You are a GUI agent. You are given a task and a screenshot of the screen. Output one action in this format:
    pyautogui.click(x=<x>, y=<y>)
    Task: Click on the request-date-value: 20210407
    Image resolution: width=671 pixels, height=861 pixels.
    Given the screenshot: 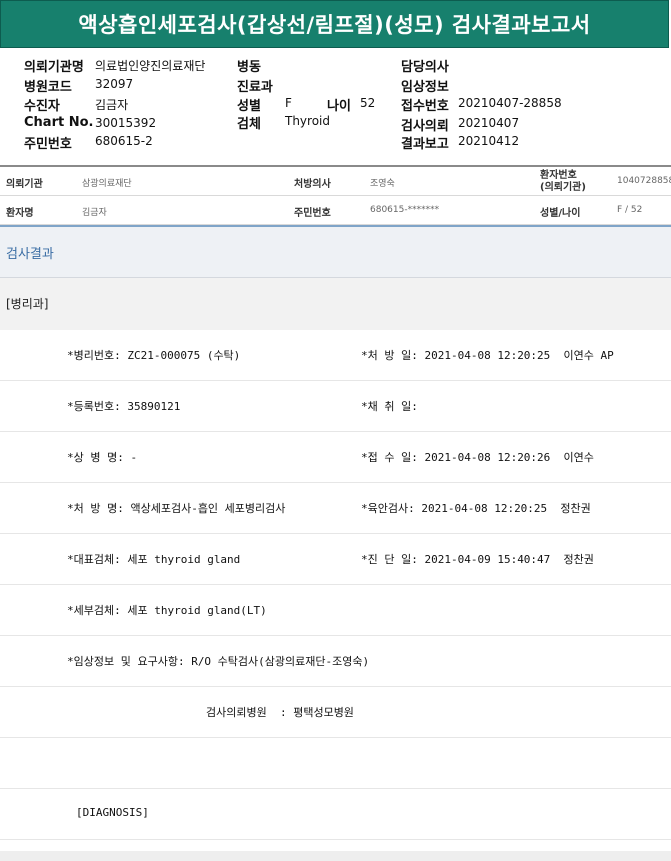 What is the action you would take?
    pyautogui.click(x=489, y=123)
    